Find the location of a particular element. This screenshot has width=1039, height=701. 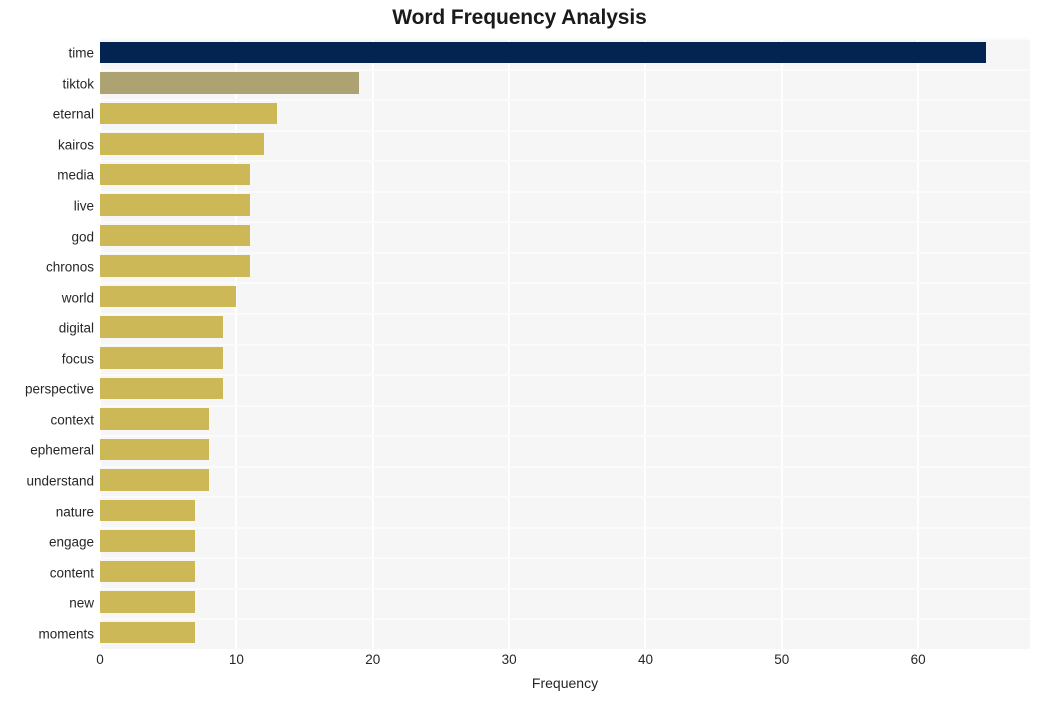

y-tick-label-time: time is located at coordinates (81, 53).